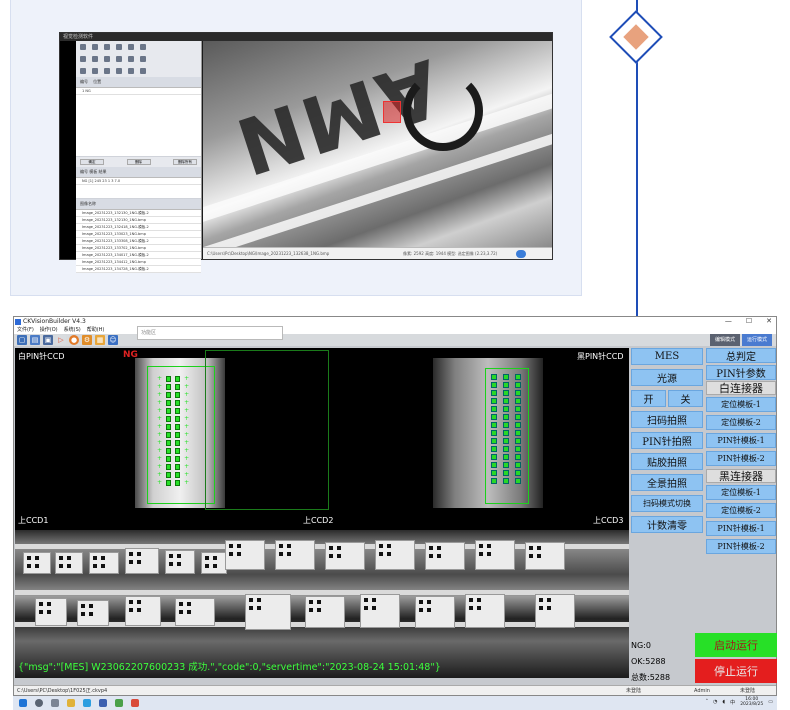 This screenshot has width=790, height=710. Describe the element at coordinates (741, 372) in the screenshot. I see `pin-param-button: PIN针参数` at that location.